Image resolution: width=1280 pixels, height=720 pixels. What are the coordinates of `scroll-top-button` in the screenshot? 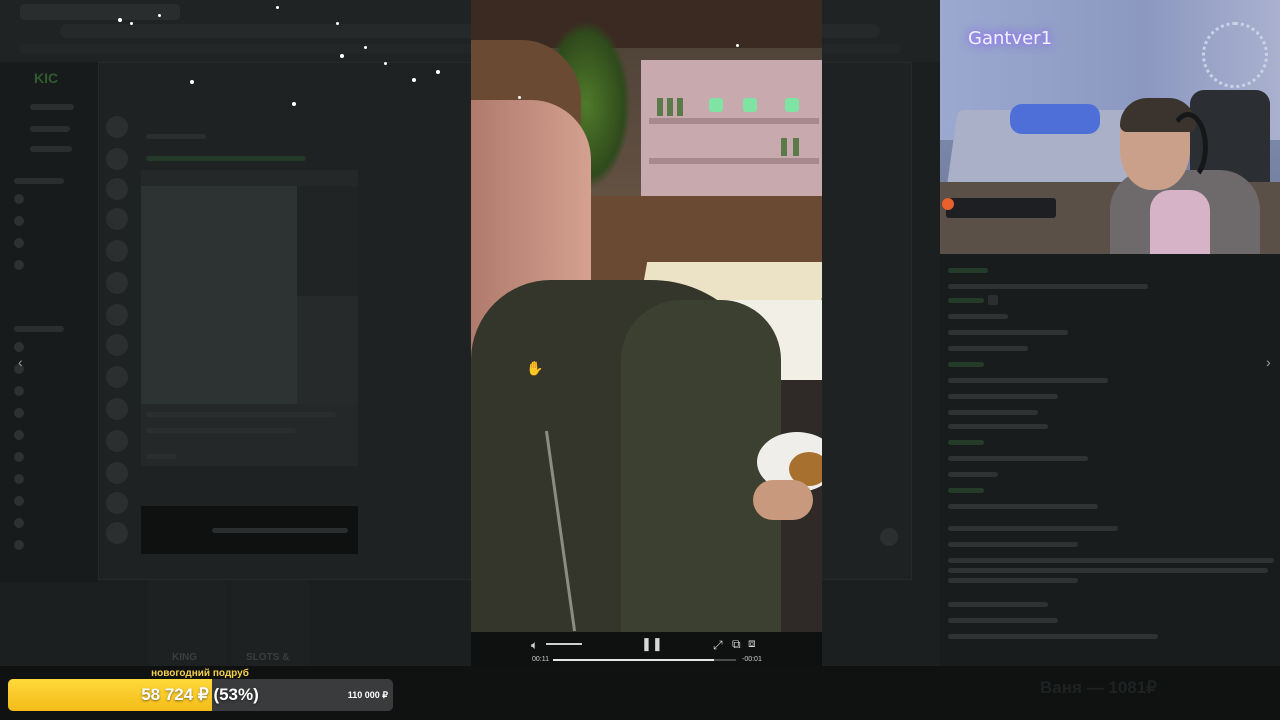 It's located at (889, 537).